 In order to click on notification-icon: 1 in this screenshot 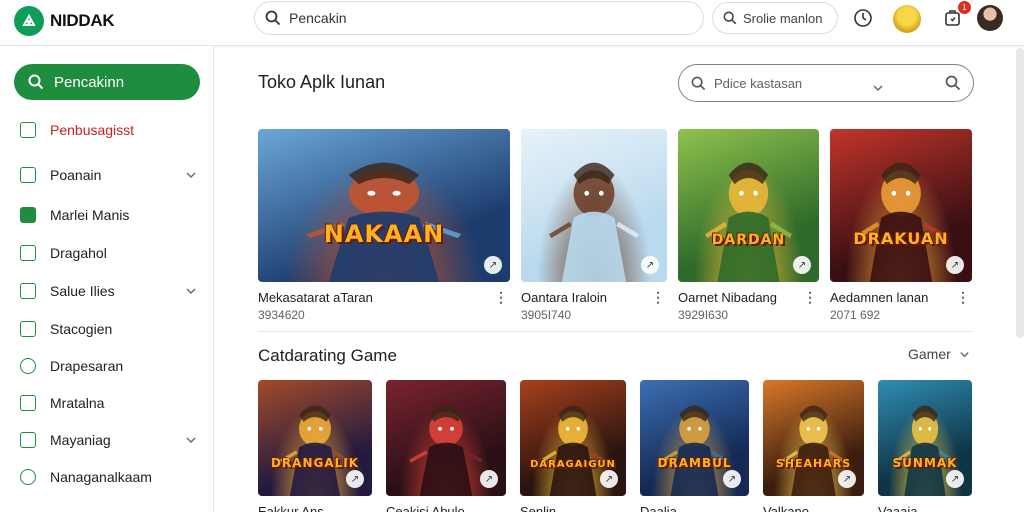, I will do `click(955, 16)`.